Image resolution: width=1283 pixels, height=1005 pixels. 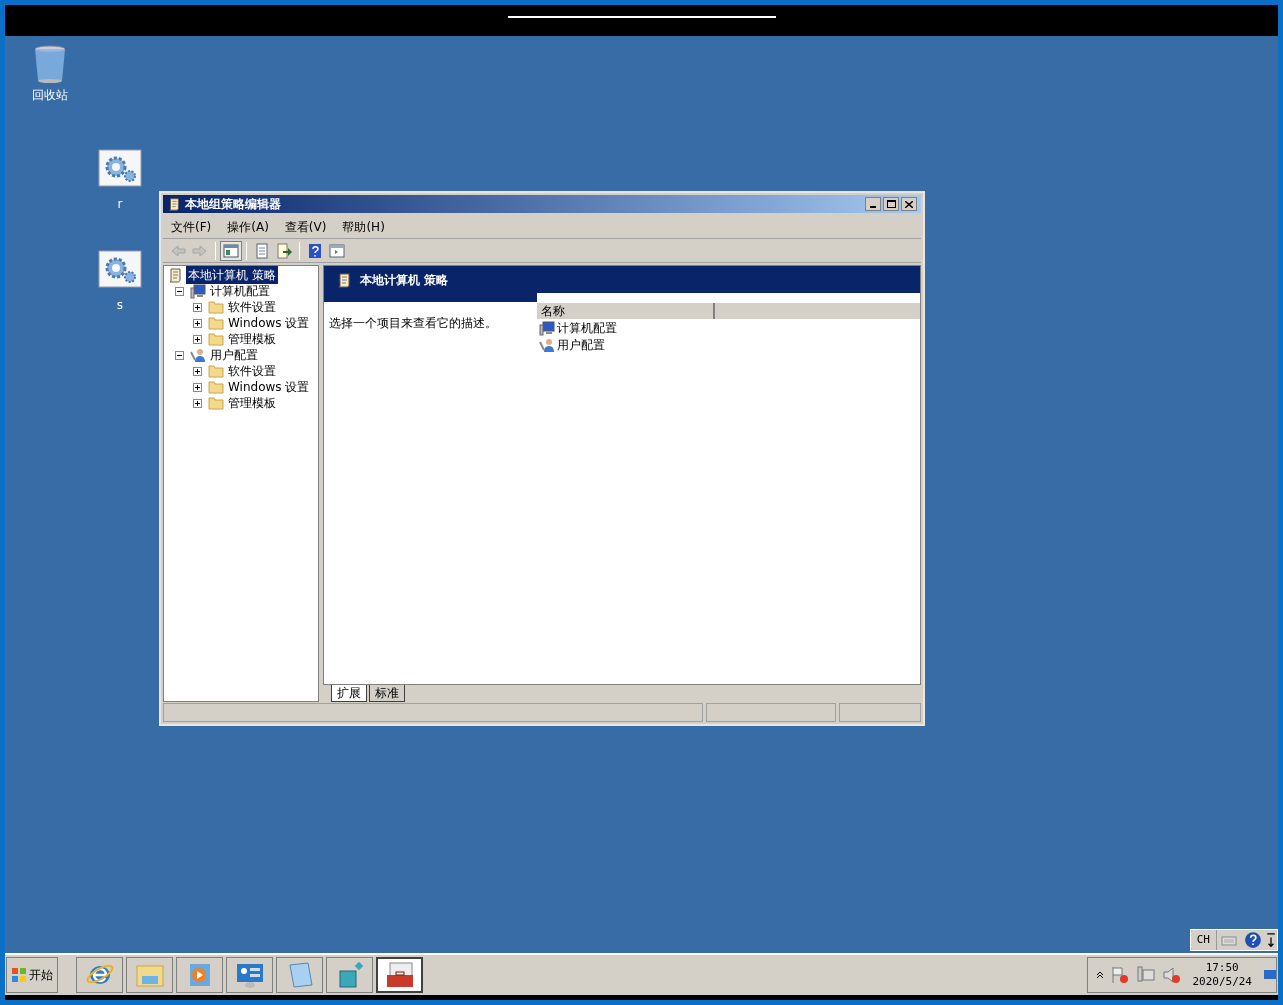 I want to click on menu-item: 帮助(H), so click(x=363, y=226).